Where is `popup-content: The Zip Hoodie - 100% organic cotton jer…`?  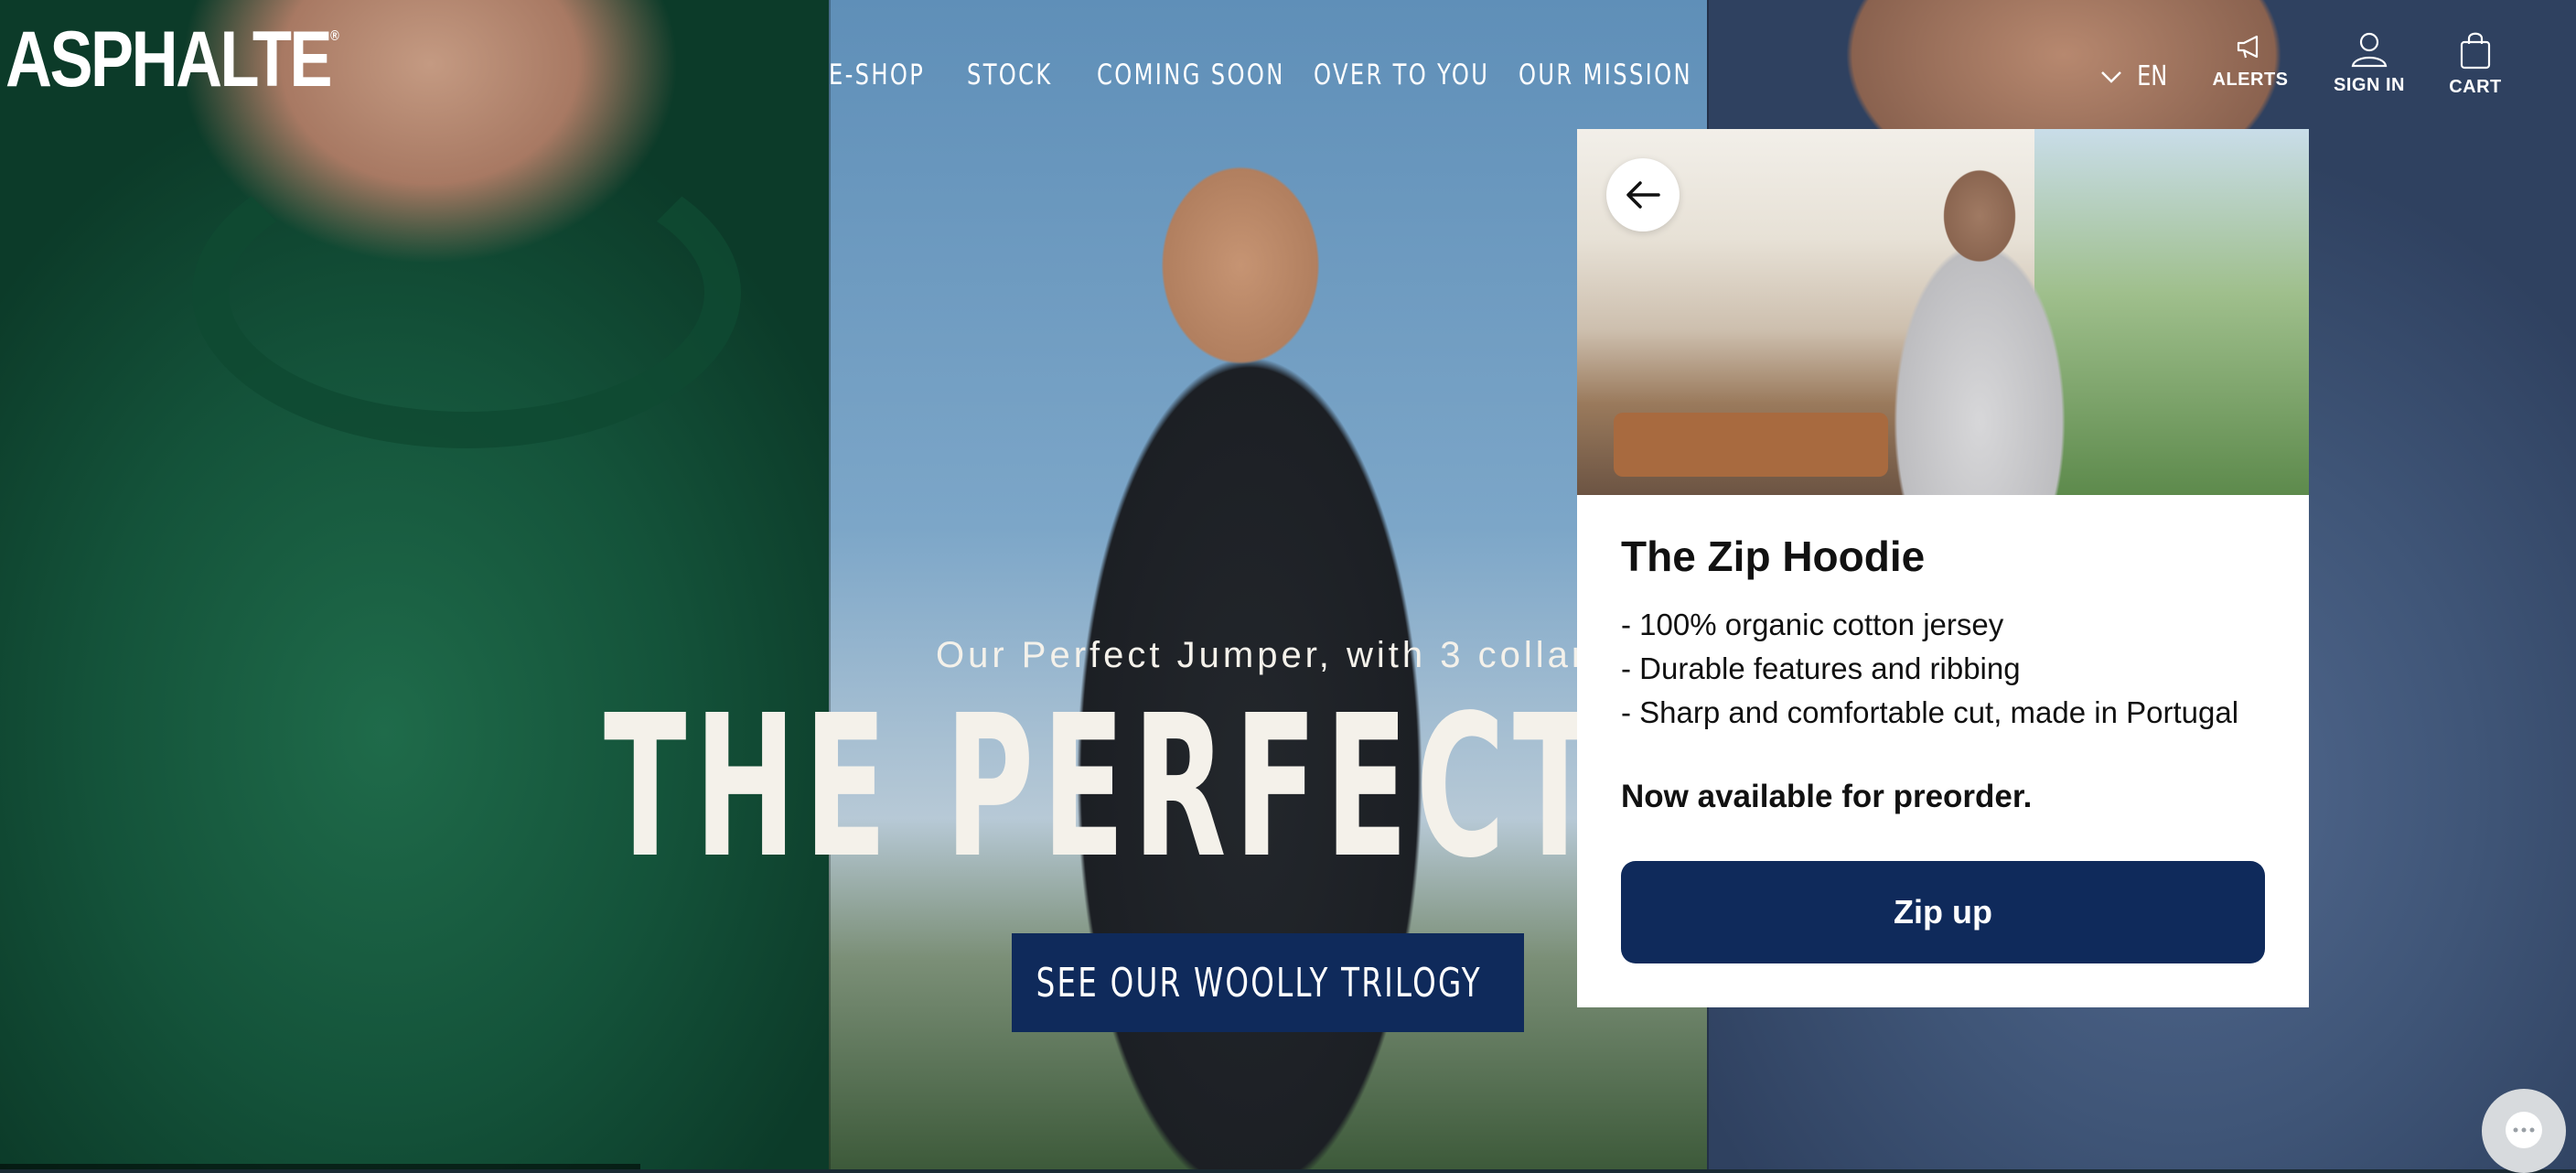 popup-content: The Zip Hoodie - 100% organic cotton jer… is located at coordinates (1945, 673).